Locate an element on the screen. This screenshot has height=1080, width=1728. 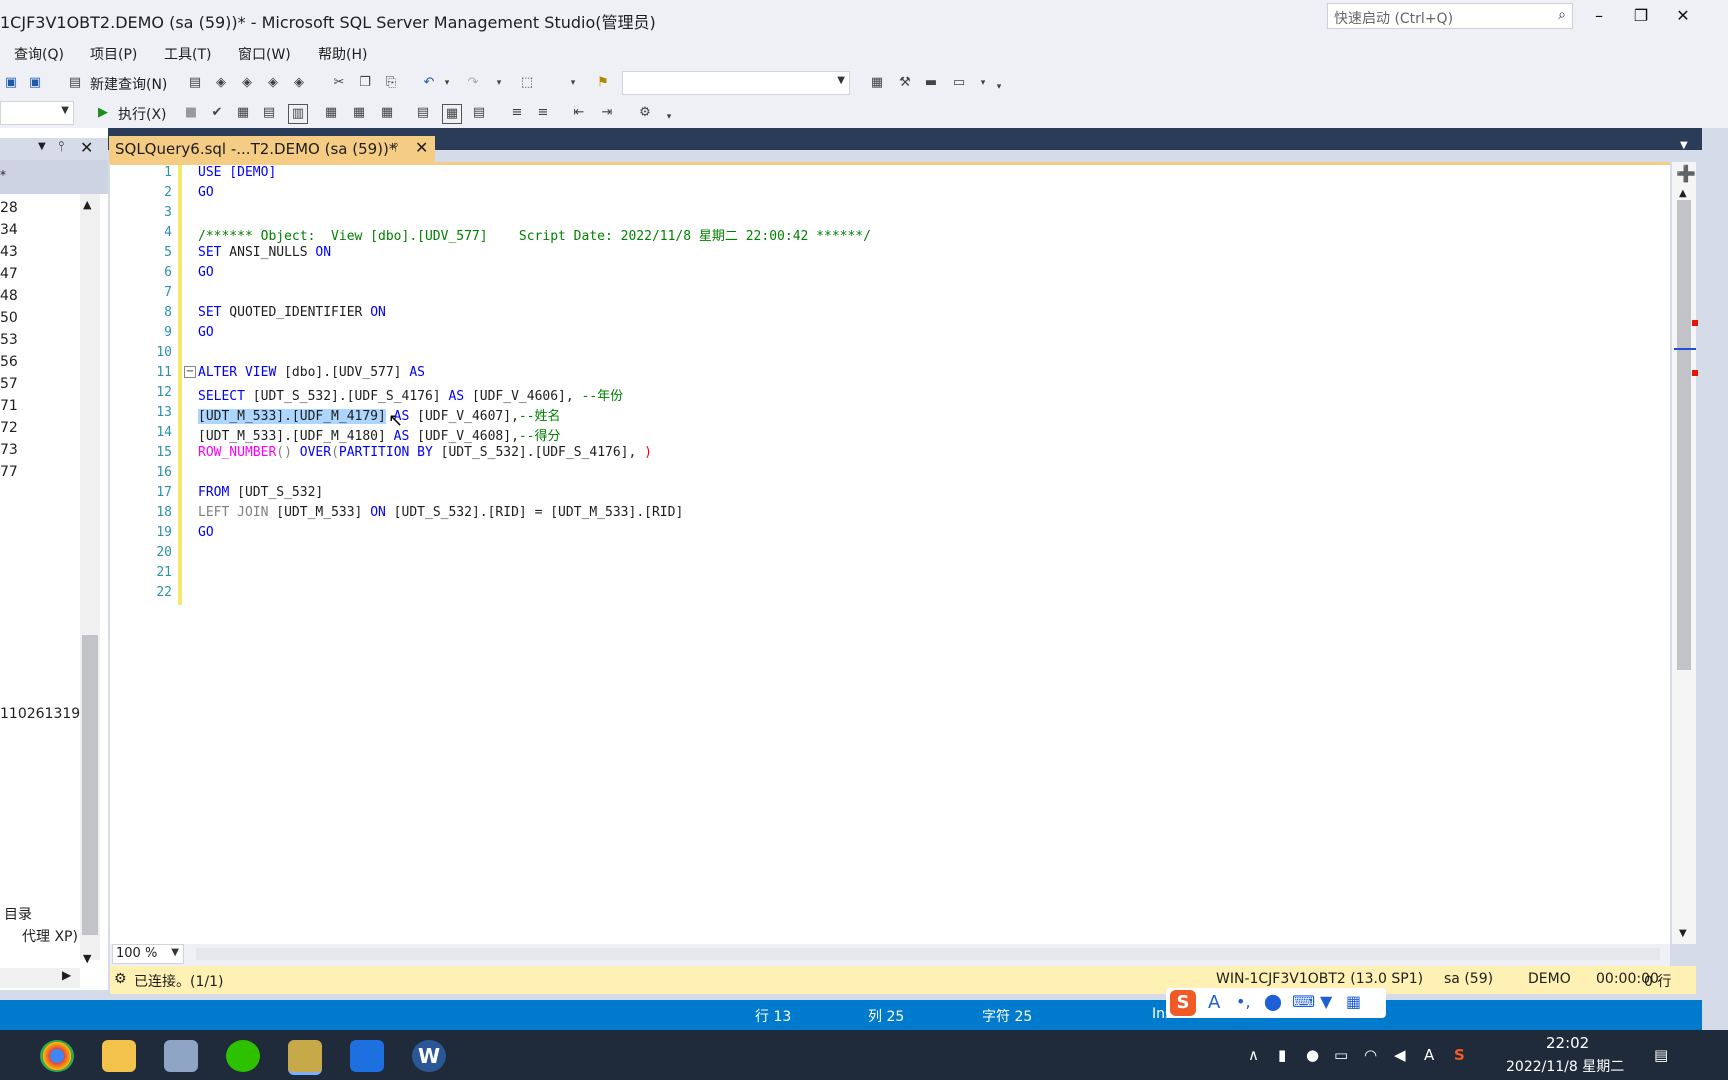
menu-project: 项目(P) is located at coordinates (113, 54).